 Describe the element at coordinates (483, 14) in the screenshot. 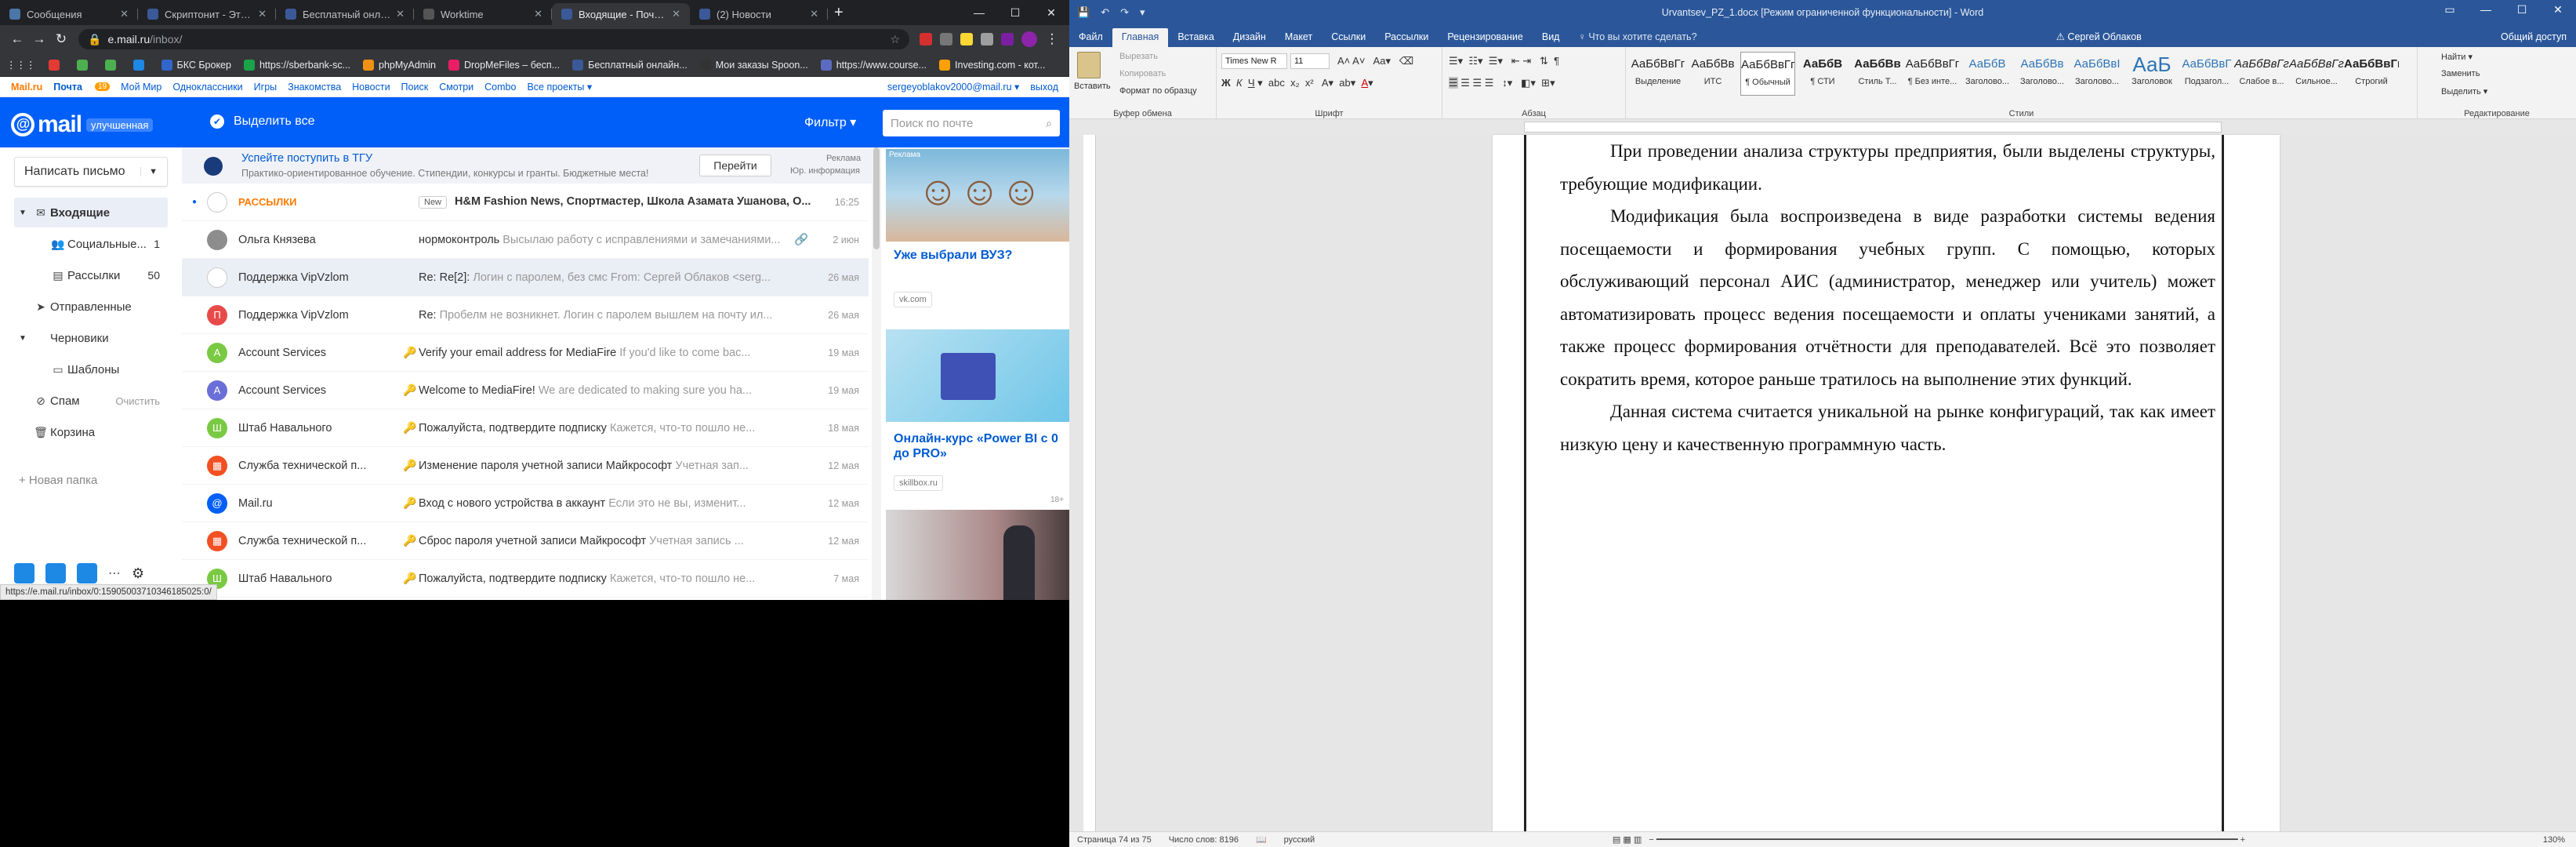

I see `browser-tab: Worktime ✕` at that location.